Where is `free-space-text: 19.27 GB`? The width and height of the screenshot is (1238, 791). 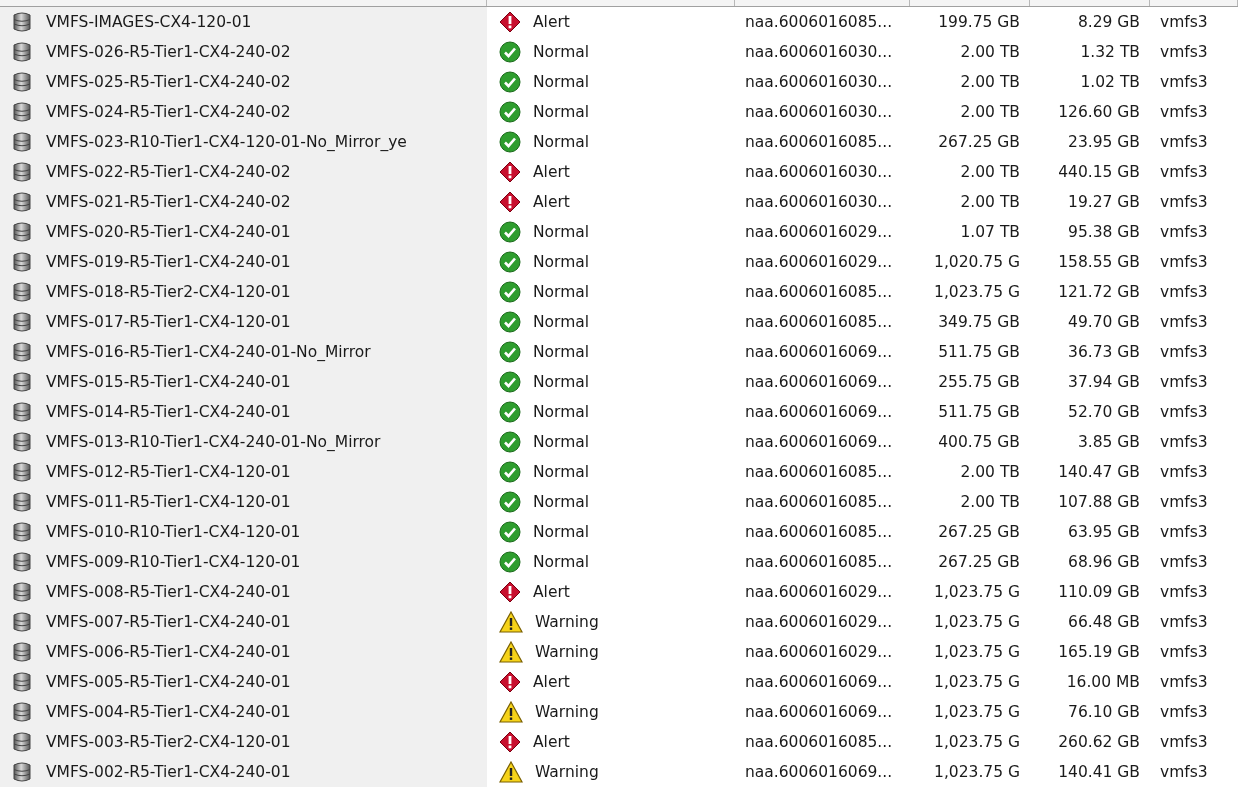
free-space-text: 19.27 GB is located at coordinates (1104, 202).